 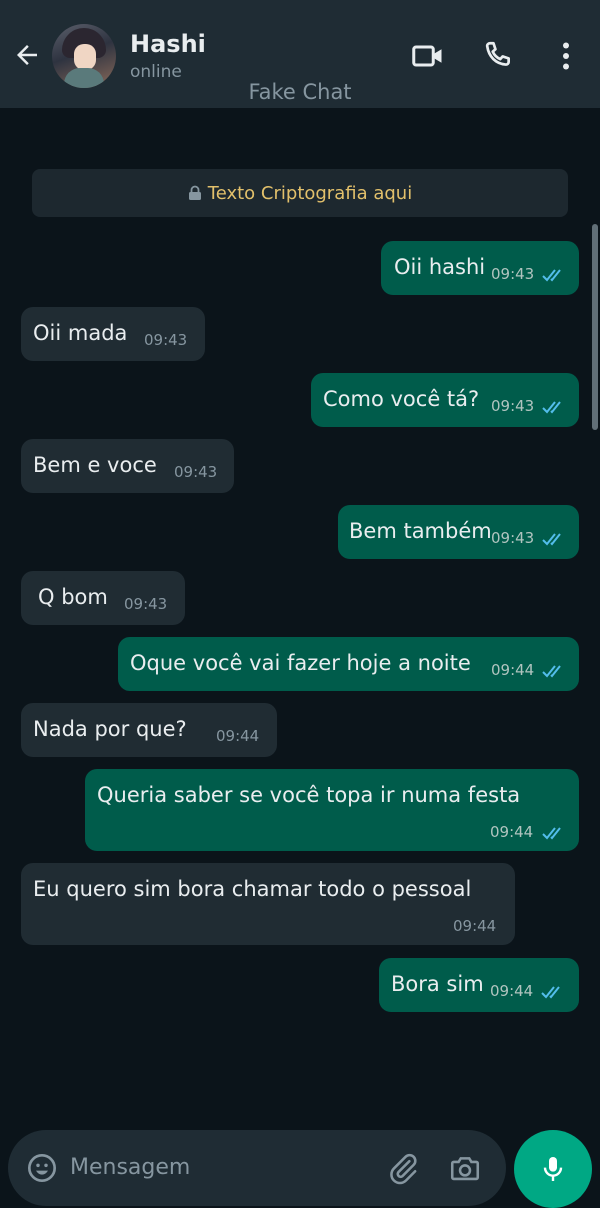 I want to click on message-bubble-outgoing: Como você tá? 09:43, so click(x=445, y=400).